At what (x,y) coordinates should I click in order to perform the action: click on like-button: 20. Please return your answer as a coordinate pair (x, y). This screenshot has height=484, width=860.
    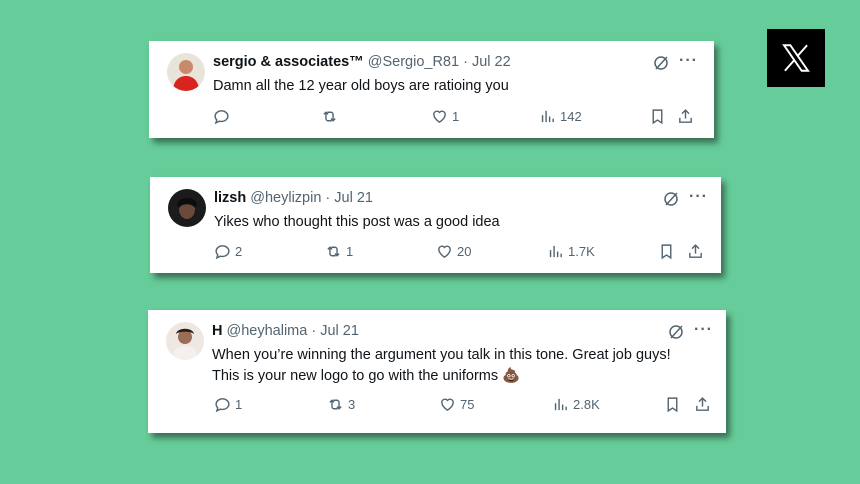
    Looking at the image, I should click on (453, 251).